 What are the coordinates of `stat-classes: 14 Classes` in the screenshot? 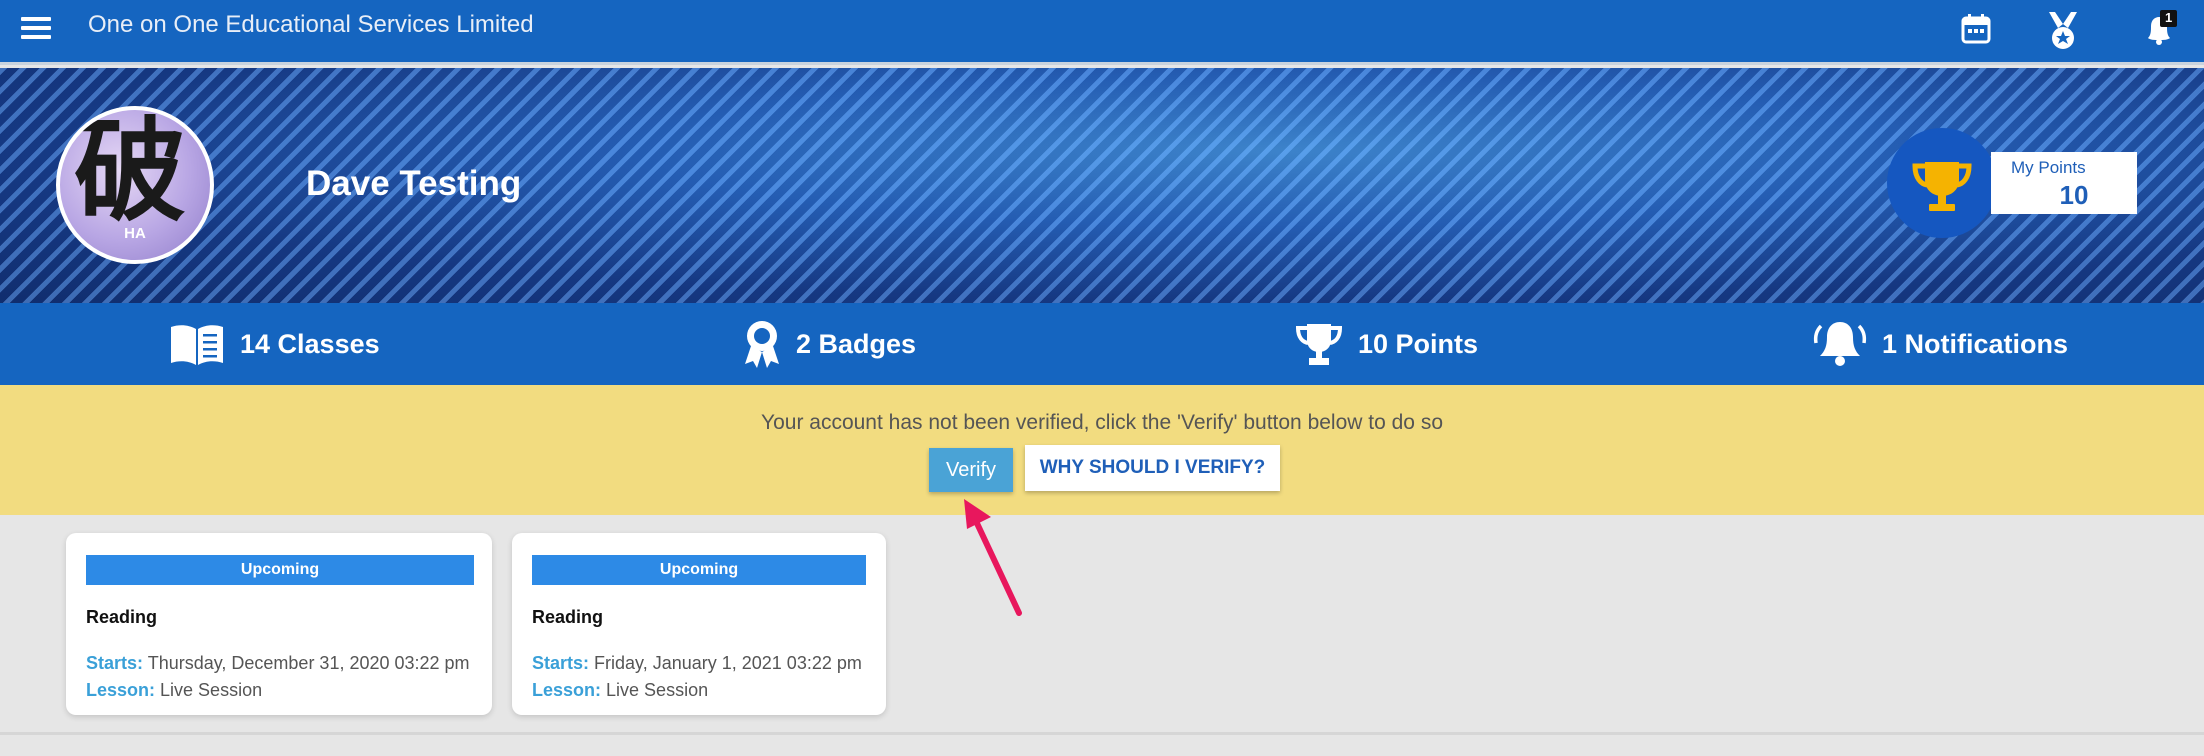 It's located at (274, 344).